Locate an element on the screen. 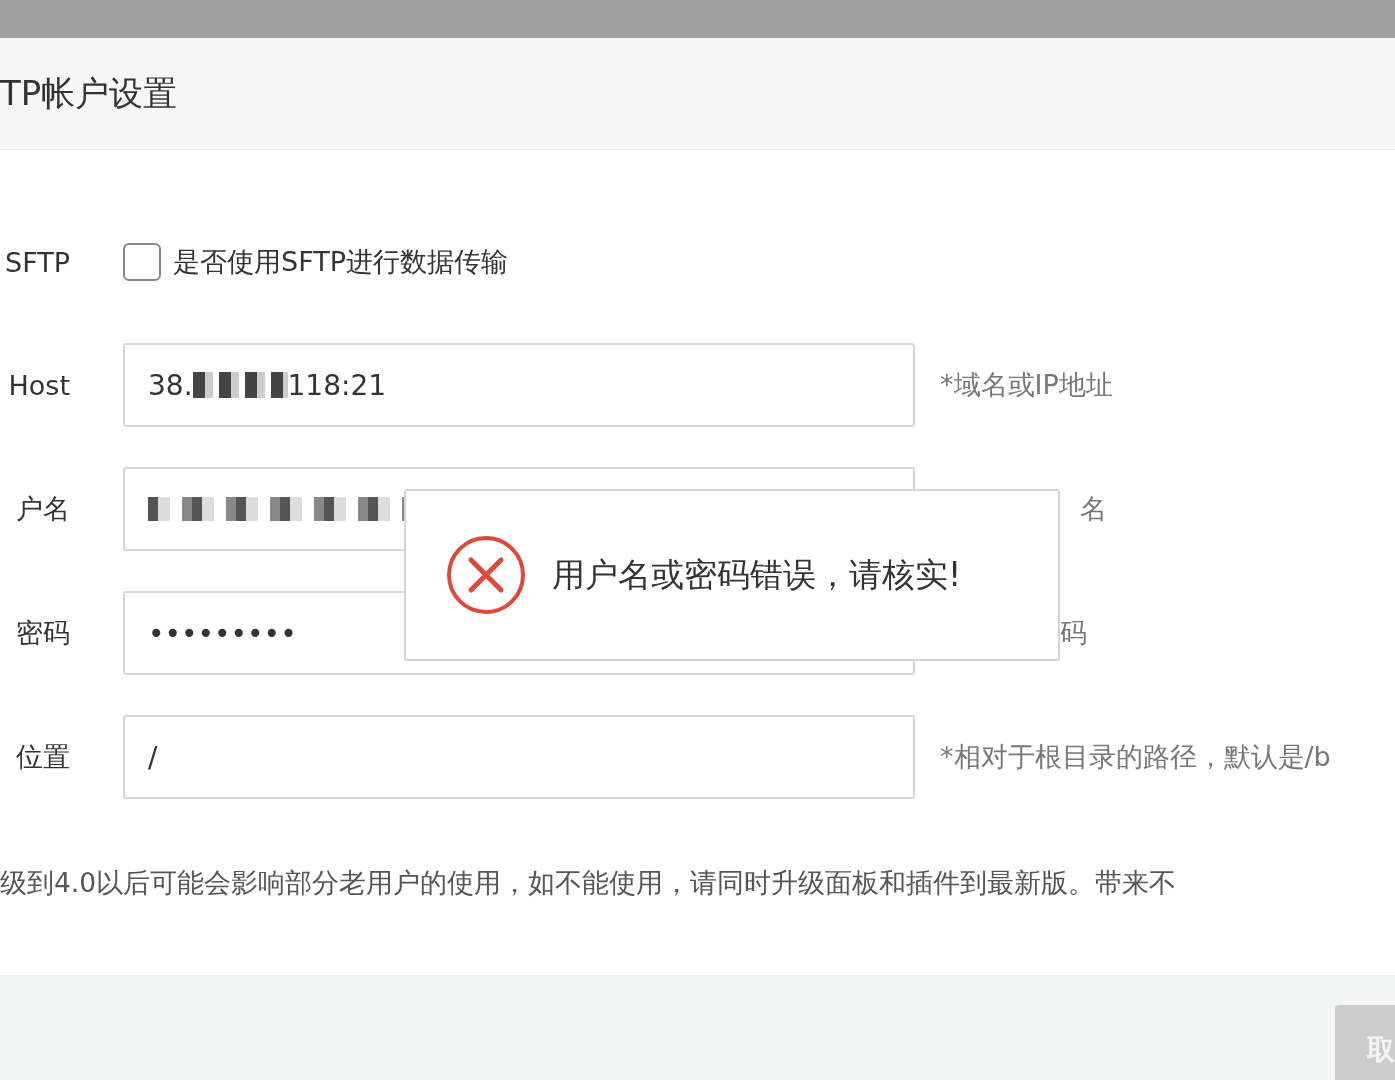 The height and width of the screenshot is (1080, 1395). field-hint: *域名或IP地址 is located at coordinates (1026, 385).